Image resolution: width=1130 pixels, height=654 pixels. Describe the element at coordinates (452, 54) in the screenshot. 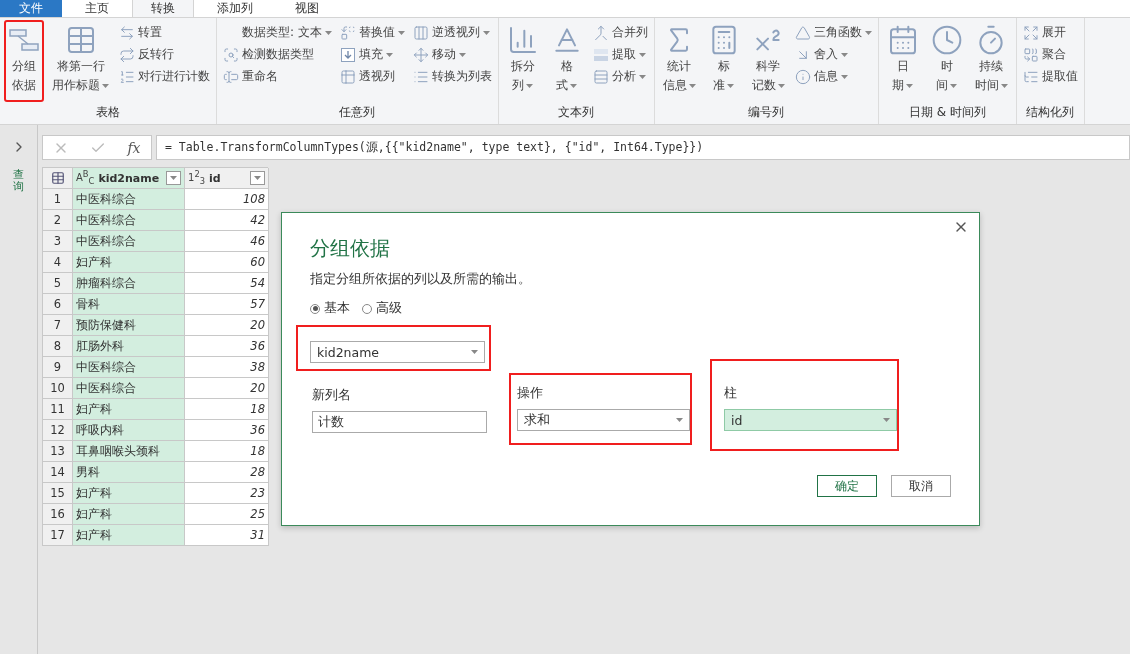

I see `ribbon-button: 移动` at that location.